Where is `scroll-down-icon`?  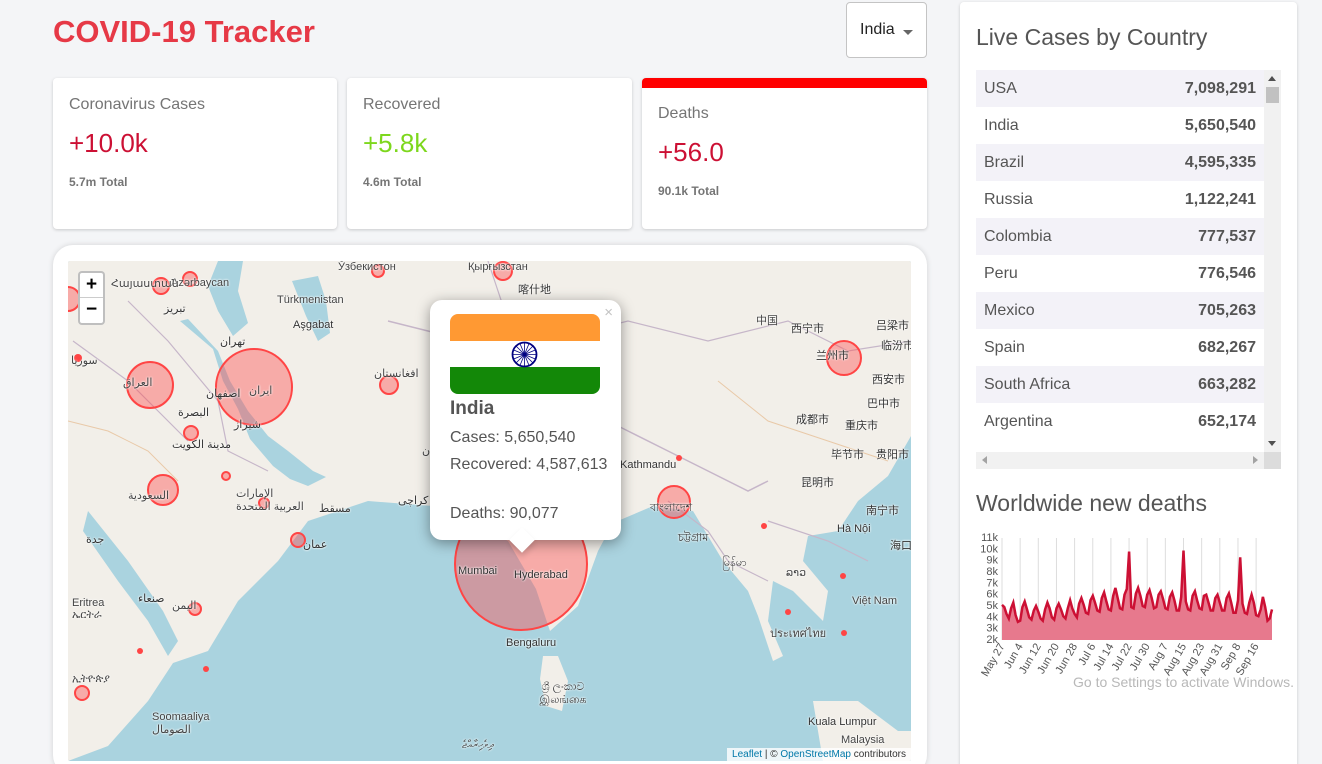
scroll-down-icon is located at coordinates (1272, 443).